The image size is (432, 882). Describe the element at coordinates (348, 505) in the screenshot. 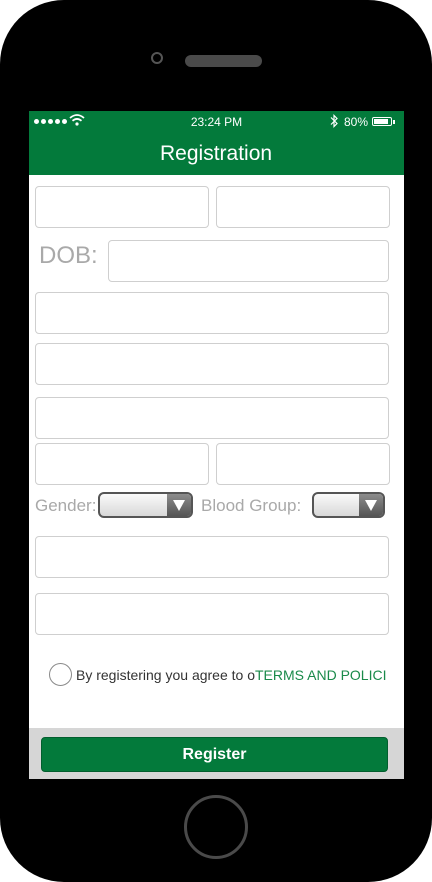

I see `blood-group-dropdown` at that location.